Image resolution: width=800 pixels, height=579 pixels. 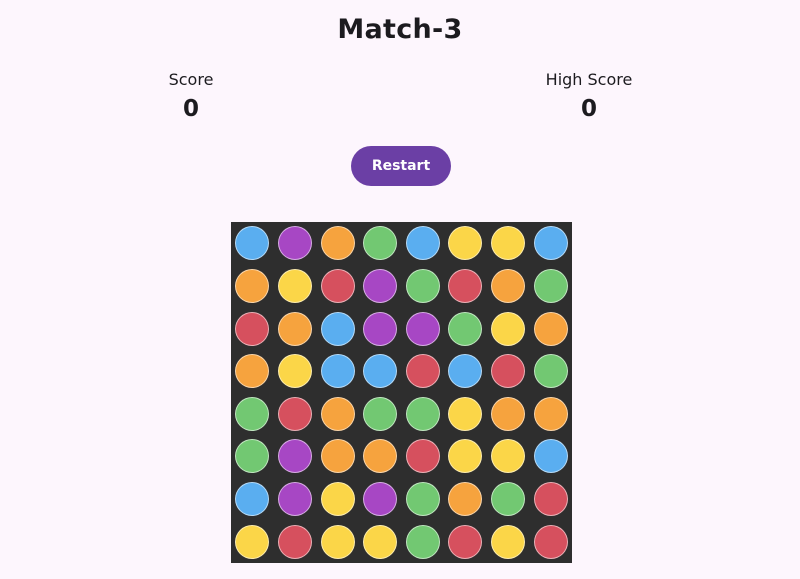 What do you see at coordinates (401, 166) in the screenshot?
I see `restart-button: Restart` at bounding box center [401, 166].